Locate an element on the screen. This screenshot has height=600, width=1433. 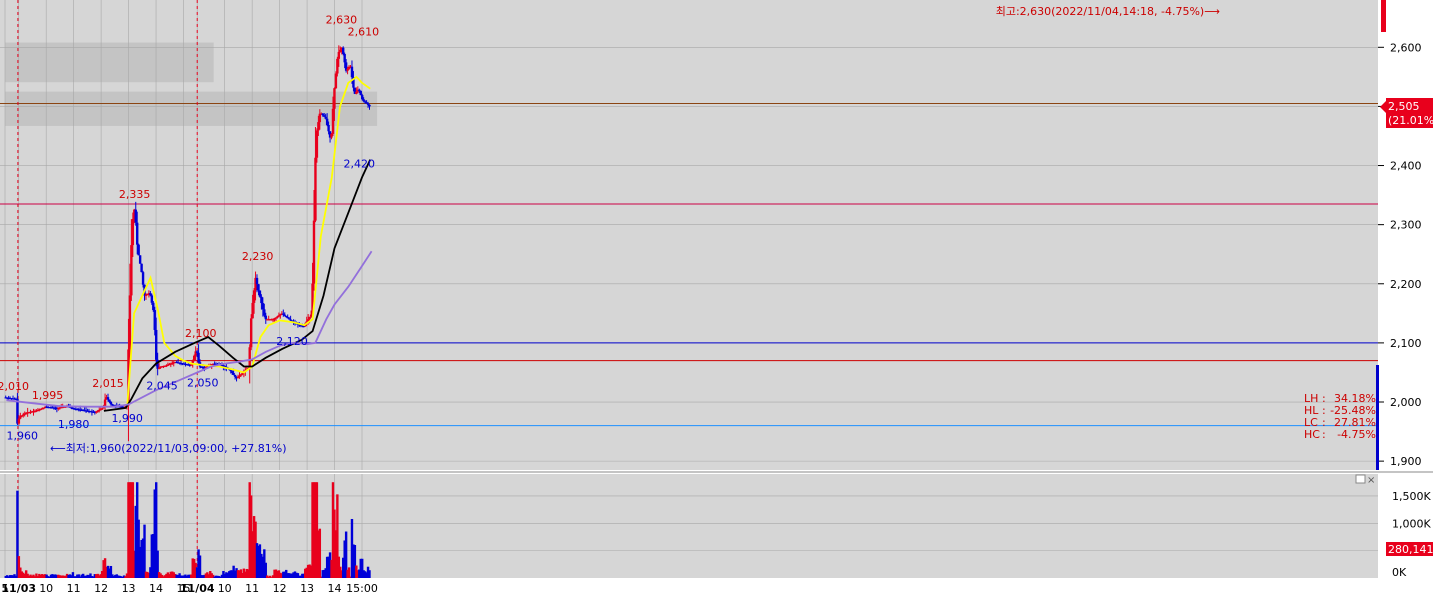
price-axis-top-bar is located at coordinates (1383, 16).